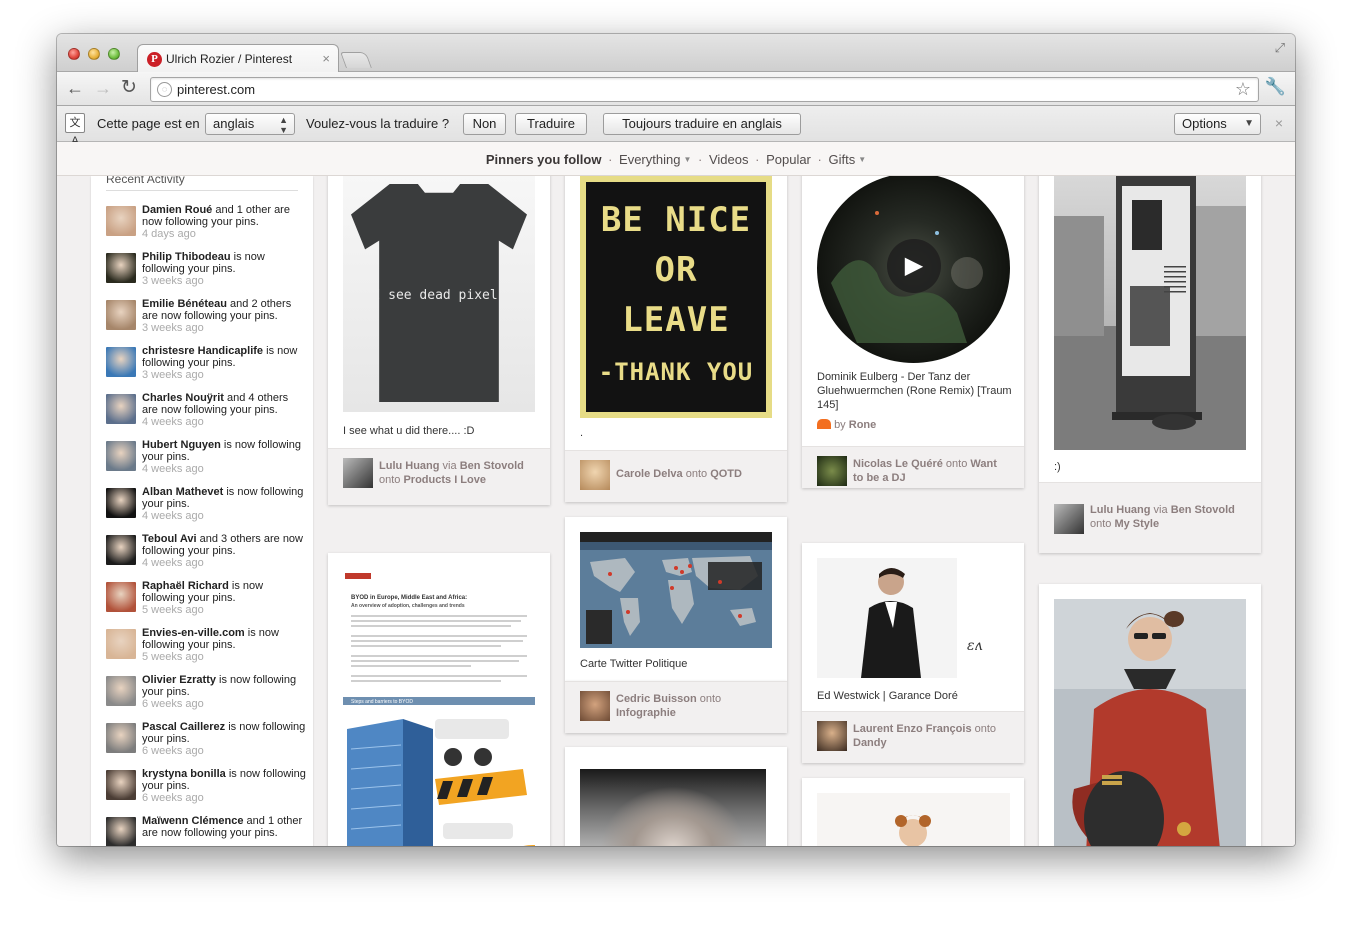  What do you see at coordinates (185, 586) in the screenshot?
I see `follower-name: Raphaël Richard` at bounding box center [185, 586].